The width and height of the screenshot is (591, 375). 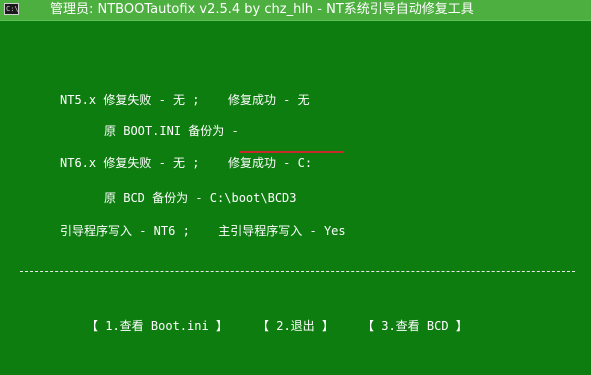 What do you see at coordinates (297, 271) in the screenshot?
I see `console-divider` at bounding box center [297, 271].